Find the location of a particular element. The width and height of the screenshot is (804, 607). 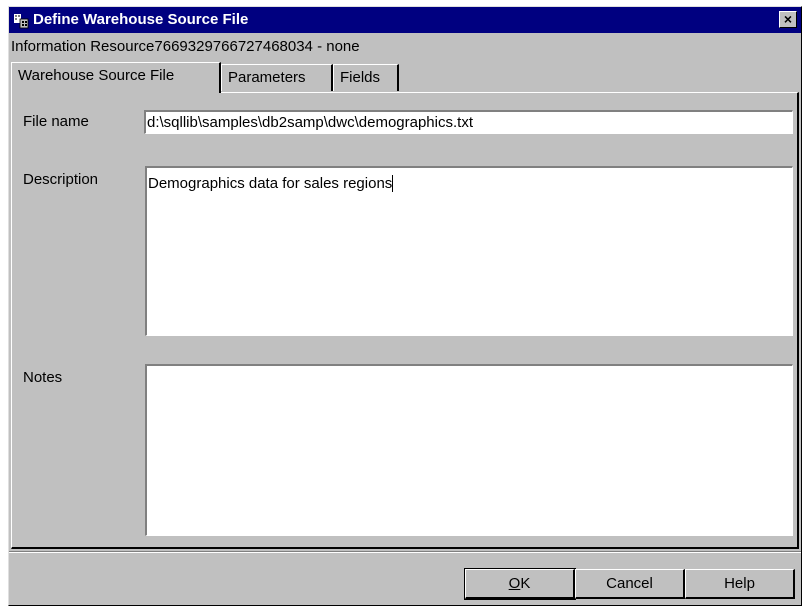

help-button: Help is located at coordinates (740, 584).